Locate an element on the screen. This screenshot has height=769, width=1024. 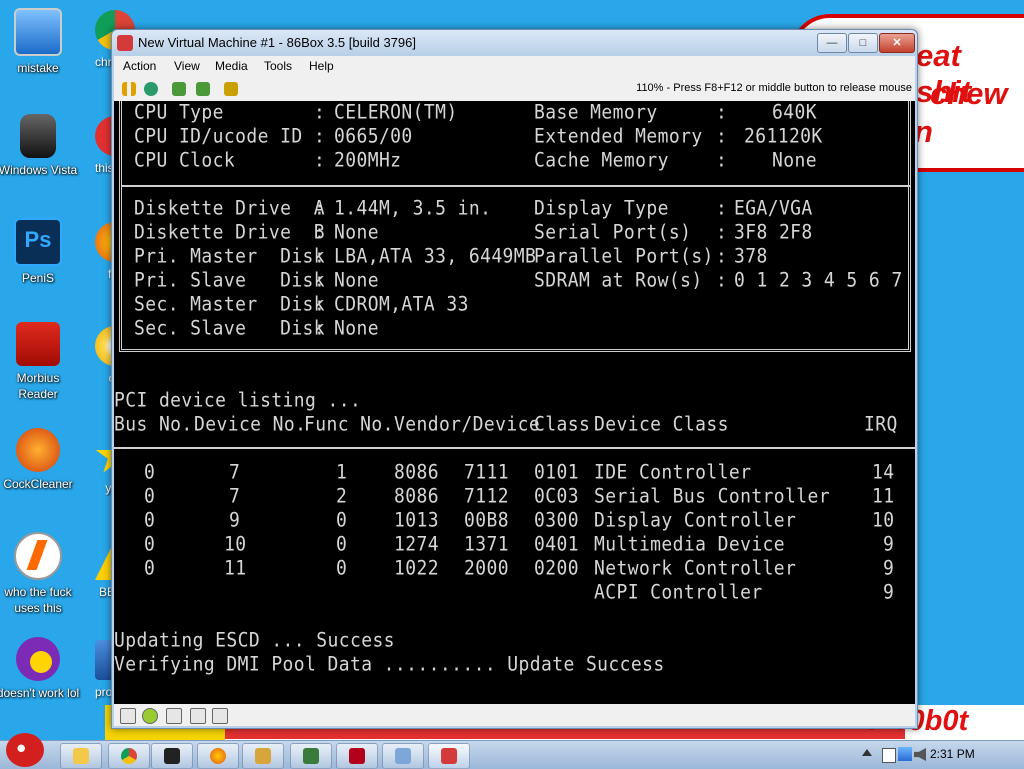
taskbar-button-explorer is located at coordinates (81, 756).